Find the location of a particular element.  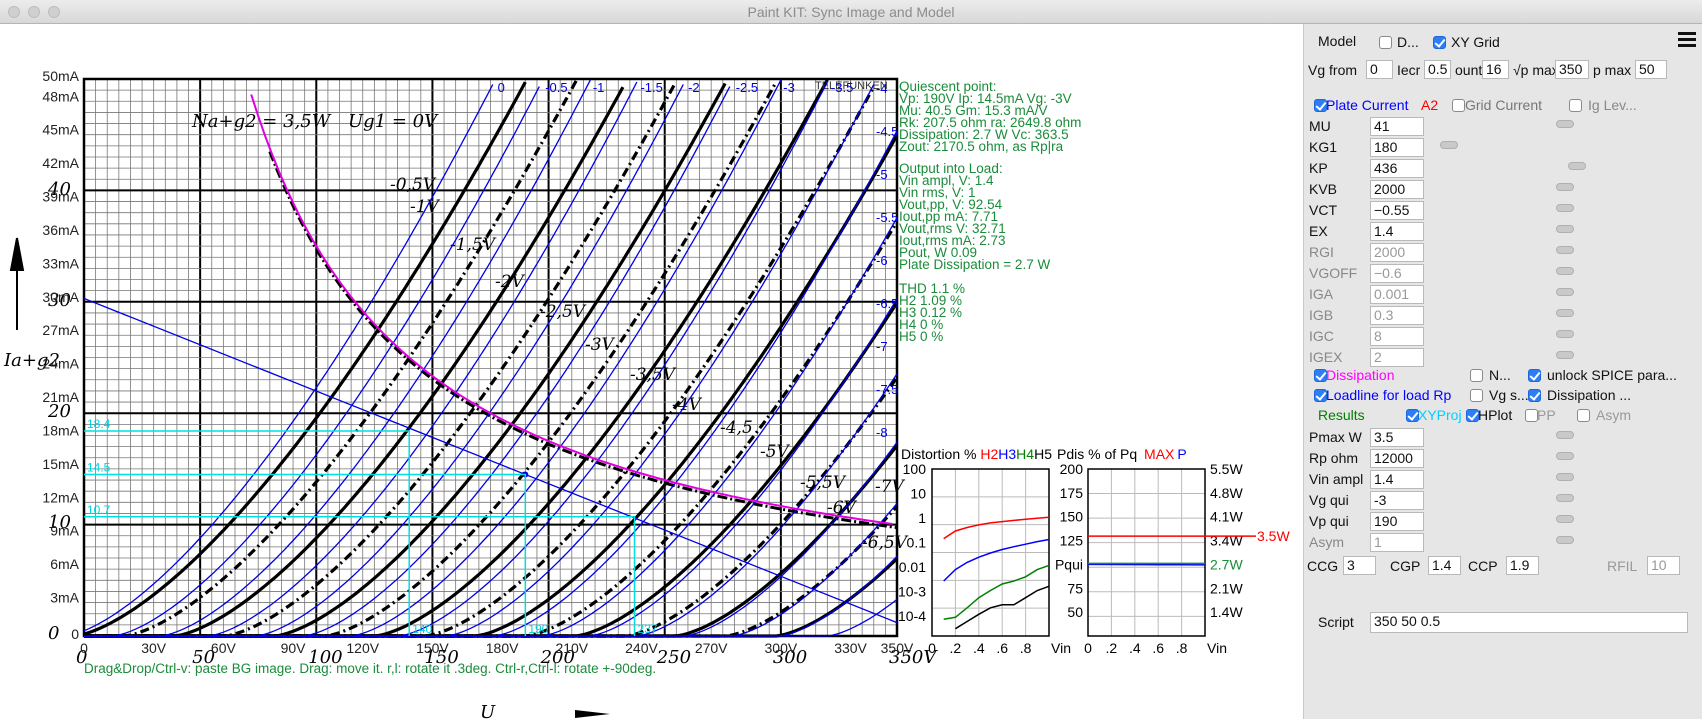

load-param-input: 190 is located at coordinates (1397, 521).